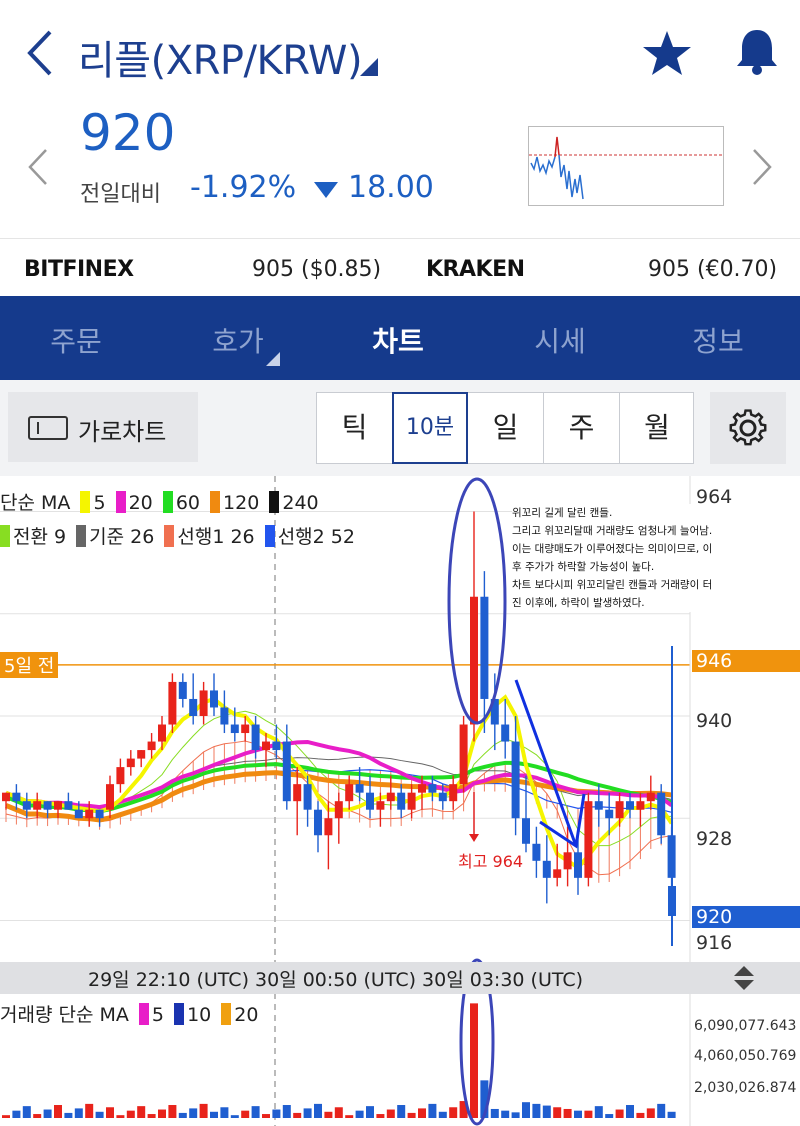 Image resolution: width=800 pixels, height=1126 pixels. Describe the element at coordinates (391, 187) in the screenshot. I see `change-amount: 18.00` at that location.